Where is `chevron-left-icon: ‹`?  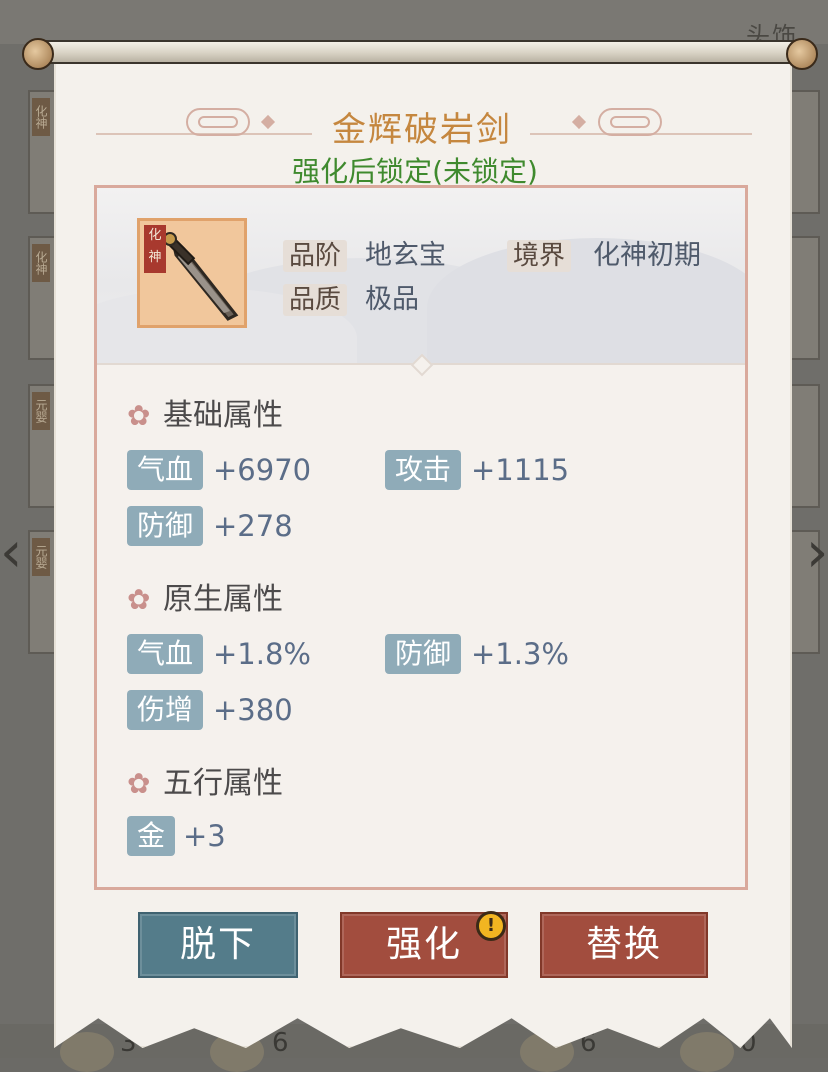
chevron-left-icon: ‹ is located at coordinates (11, 552).